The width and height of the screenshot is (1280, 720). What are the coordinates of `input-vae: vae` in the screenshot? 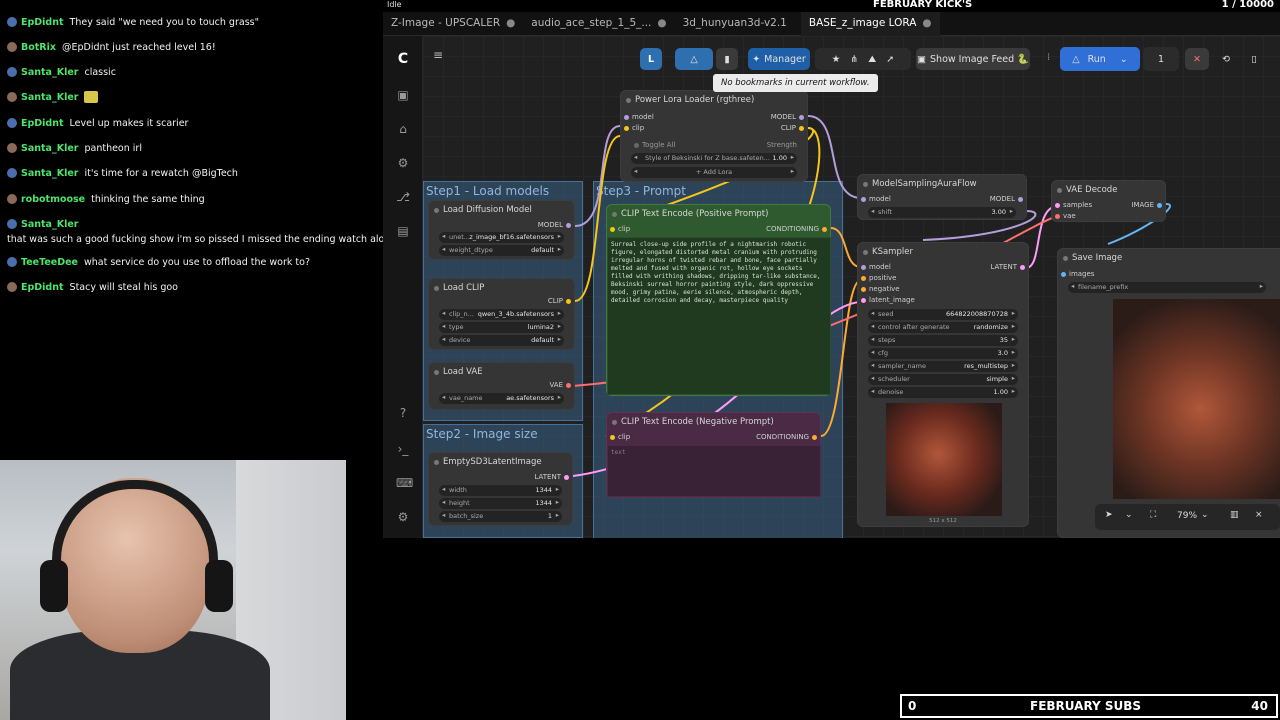 It's located at (1064, 216).